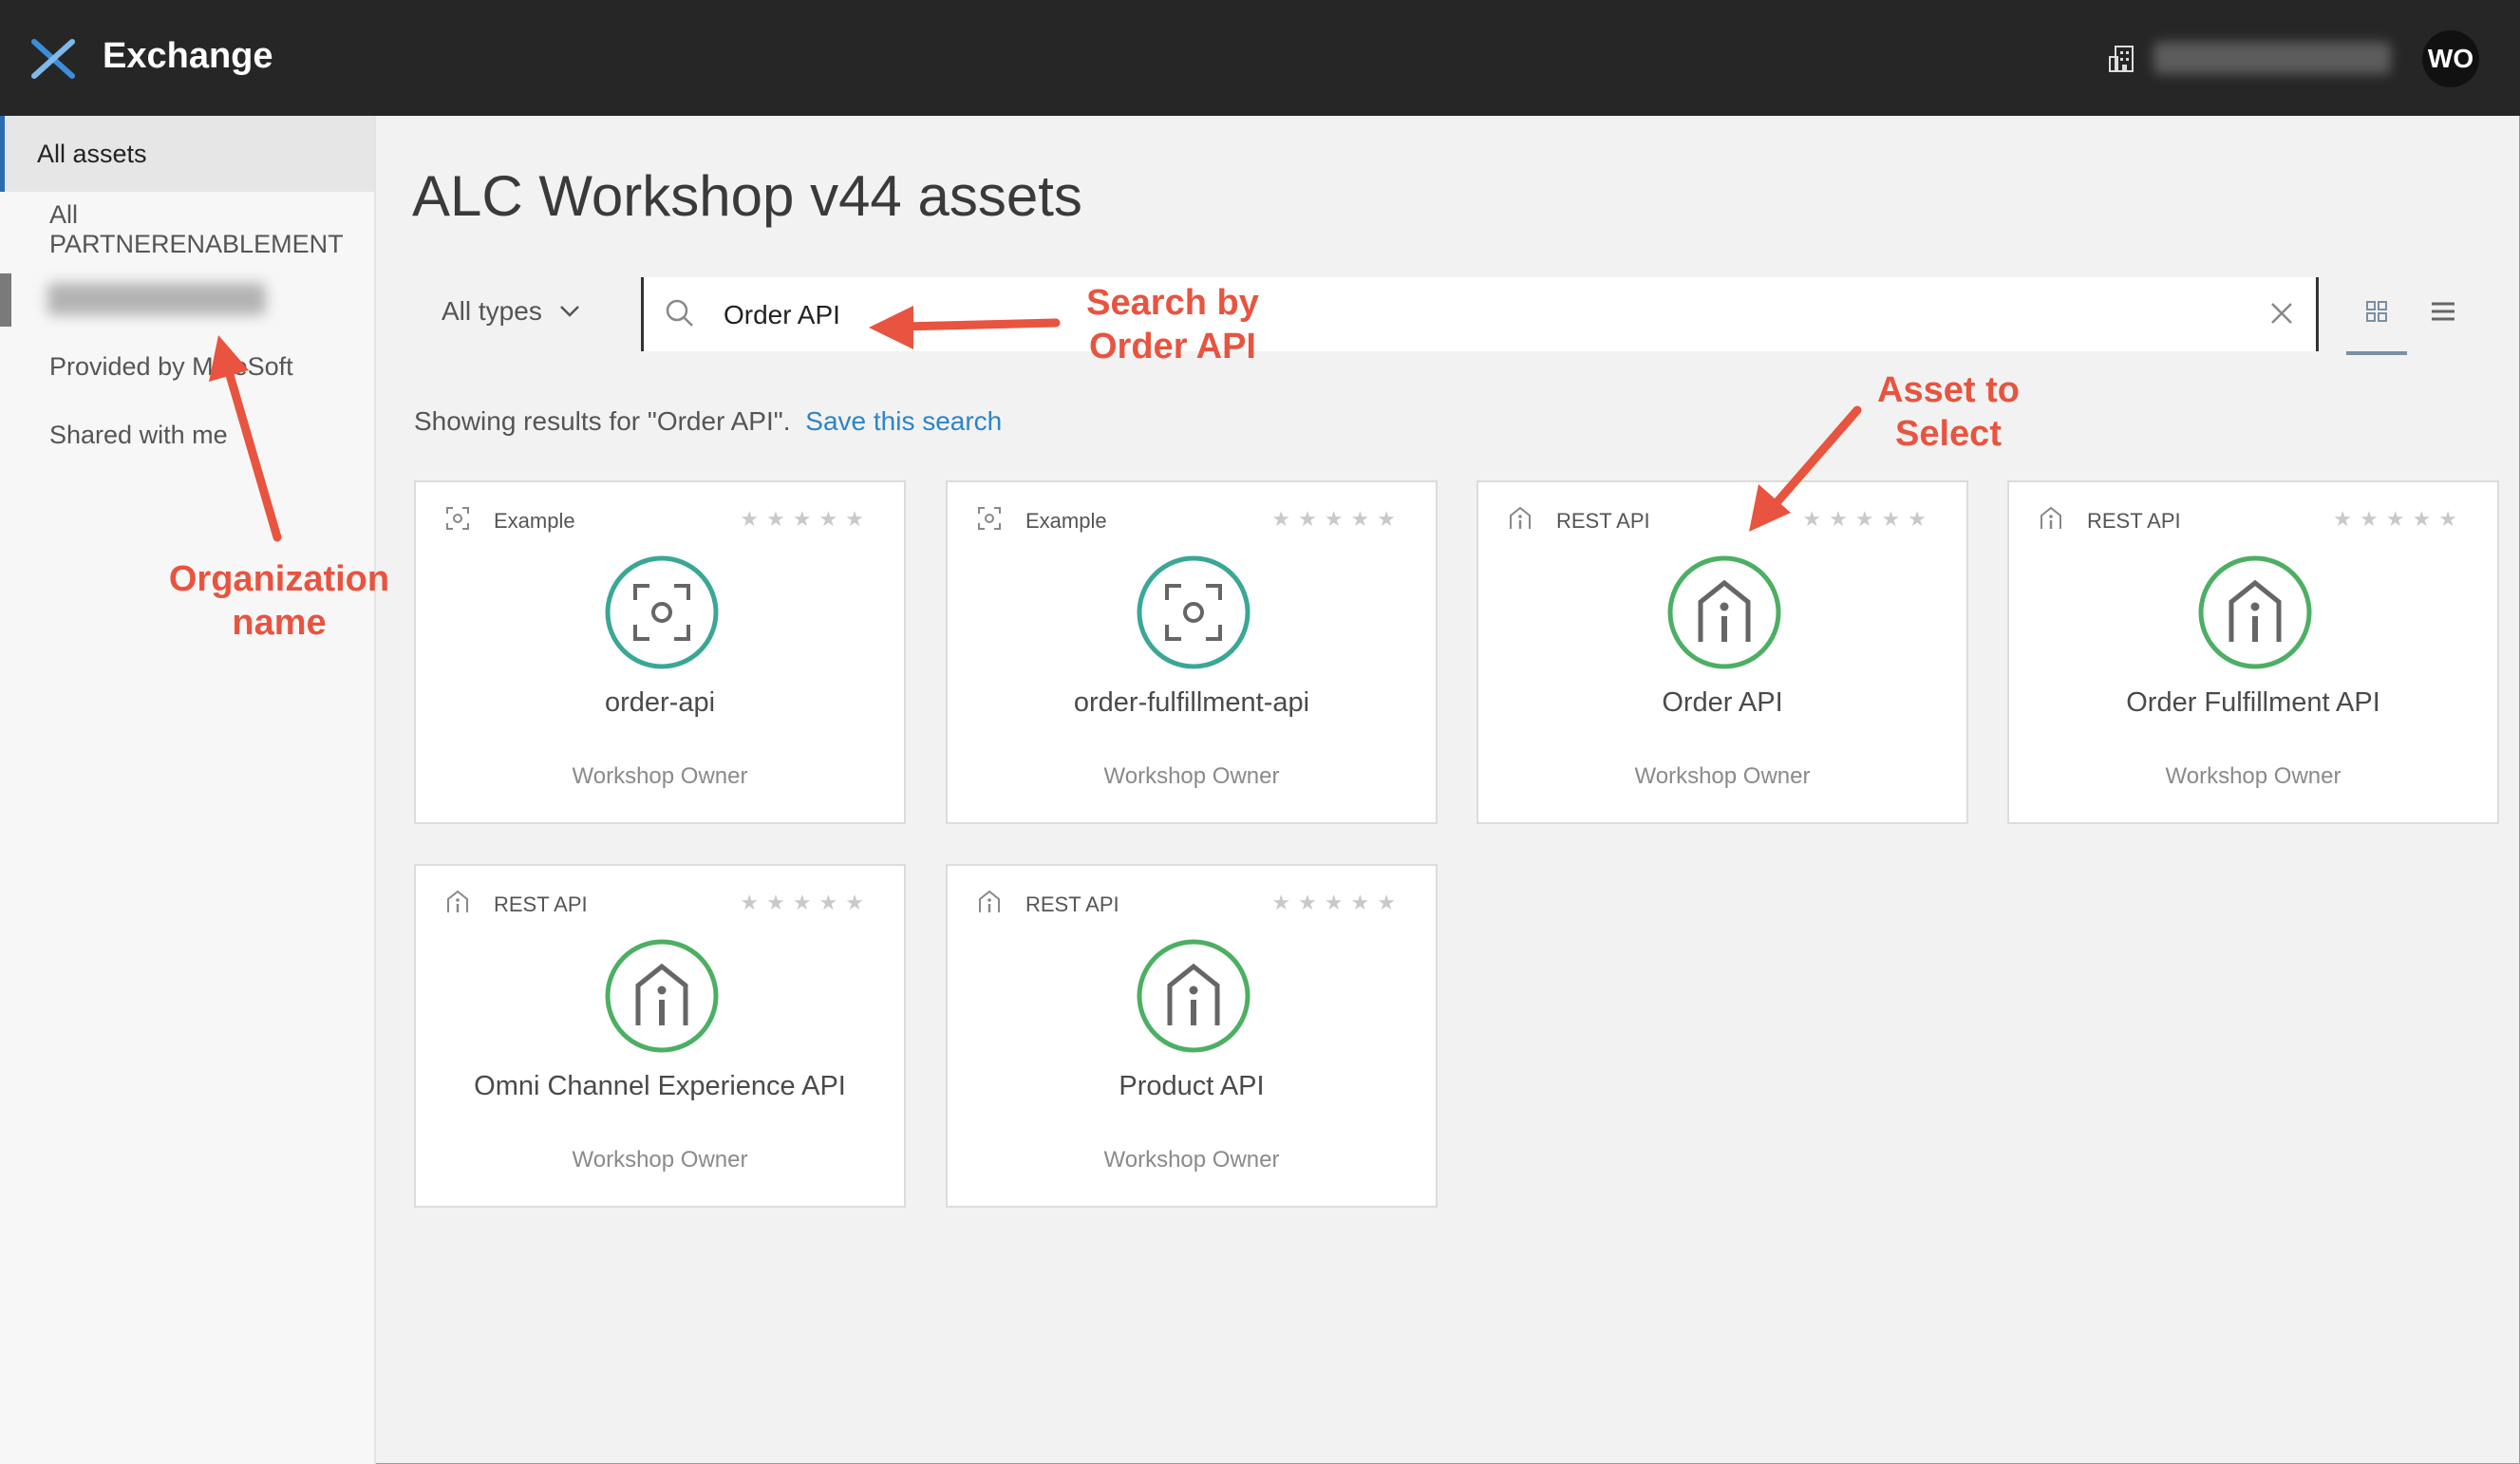 The image size is (2520, 1464). I want to click on annotation-asset-line2: Select, so click(1949, 434).